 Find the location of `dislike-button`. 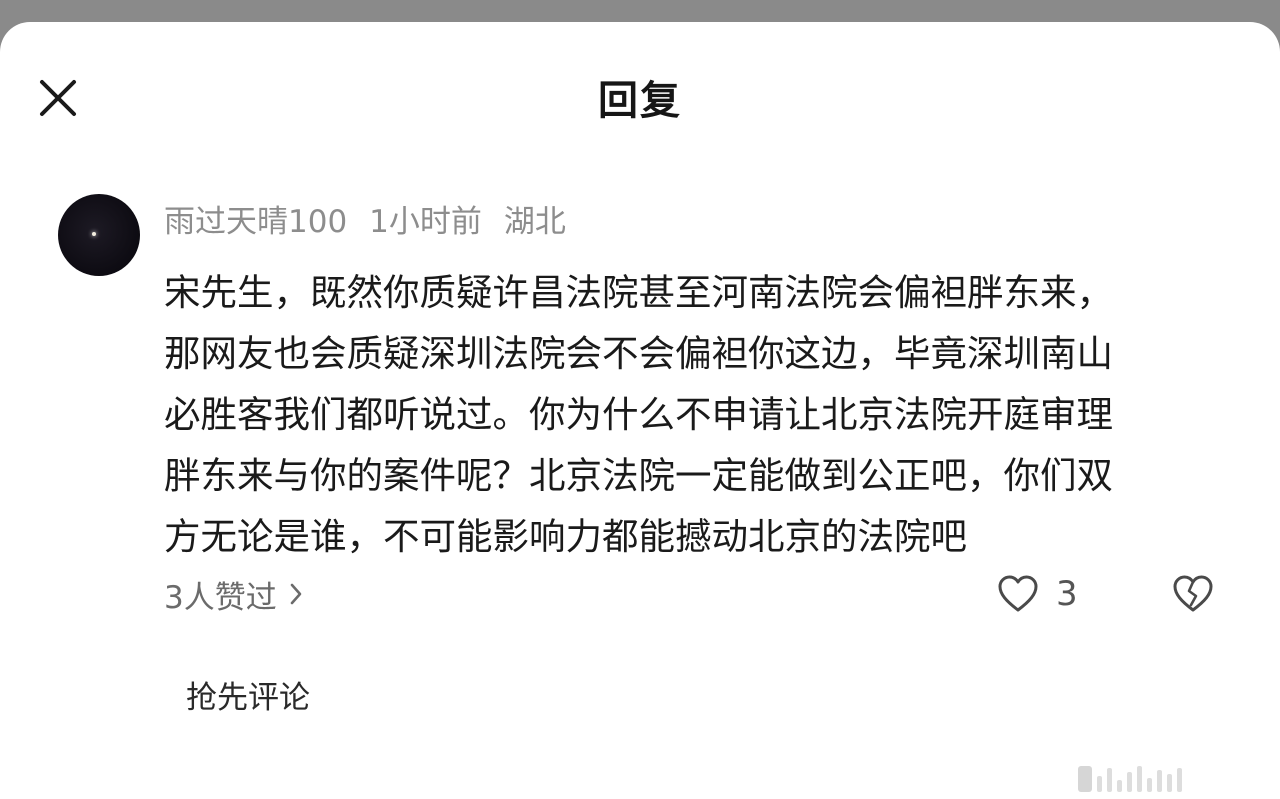

dislike-button is located at coordinates (1193, 594).